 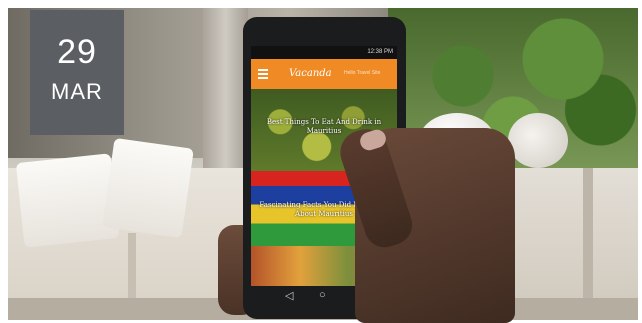 What do you see at coordinates (310, 73) in the screenshot?
I see `app-logo: Vacanda` at bounding box center [310, 73].